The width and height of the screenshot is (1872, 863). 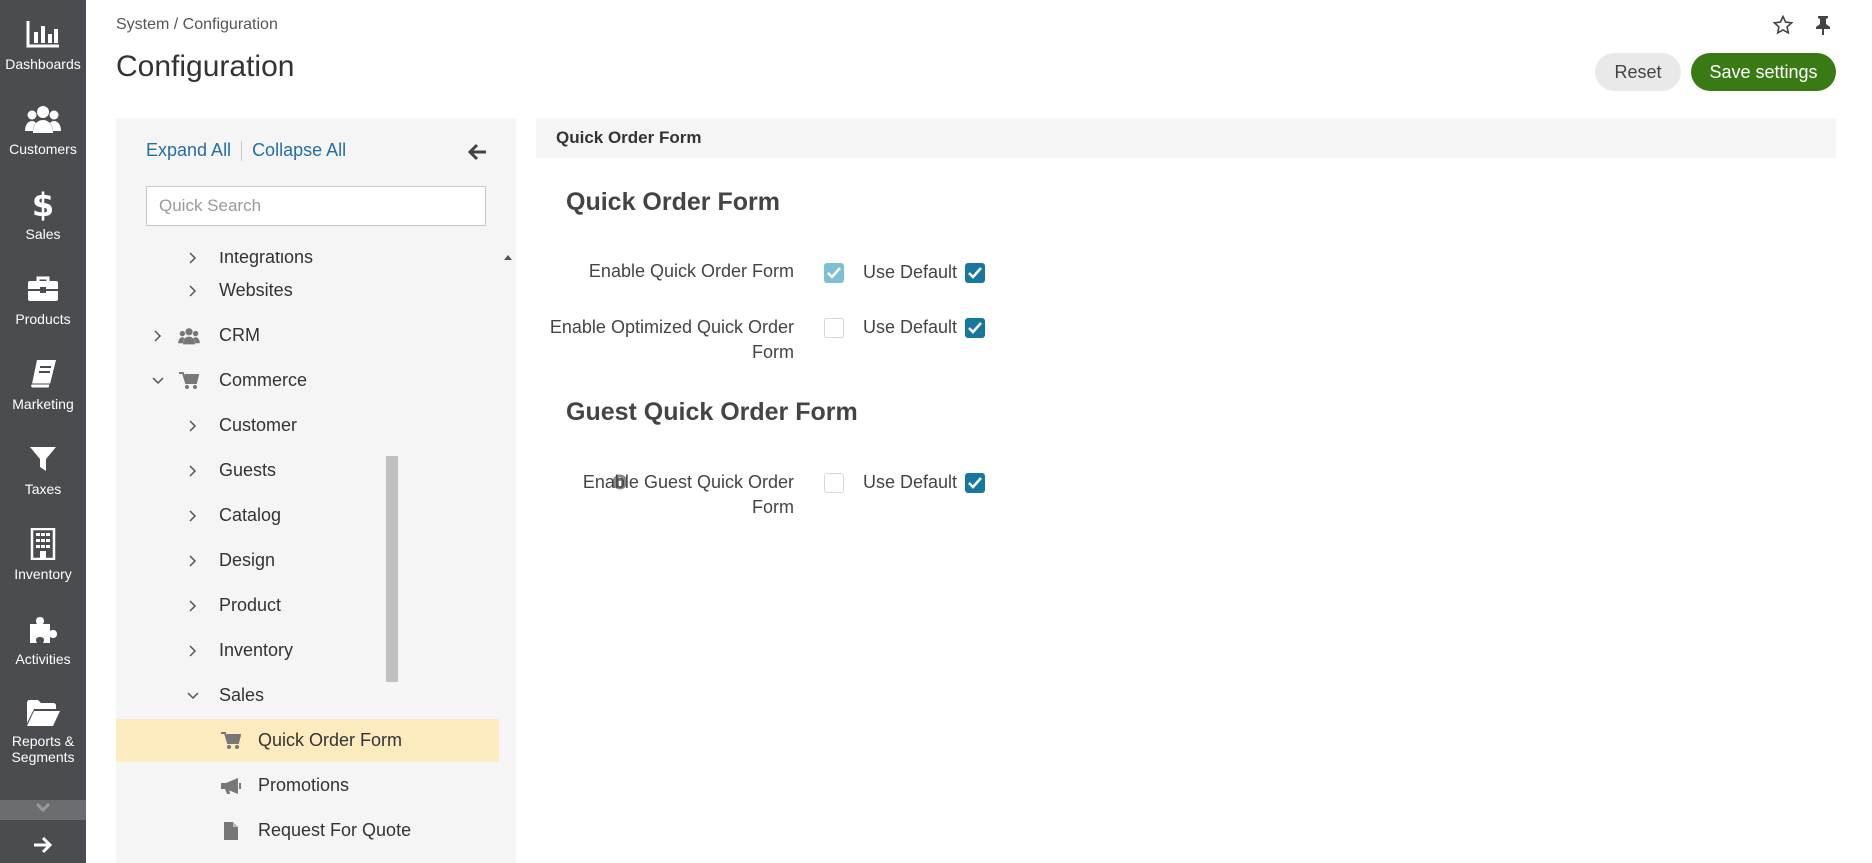 What do you see at coordinates (43, 404) in the screenshot?
I see `nav-label: Marketing` at bounding box center [43, 404].